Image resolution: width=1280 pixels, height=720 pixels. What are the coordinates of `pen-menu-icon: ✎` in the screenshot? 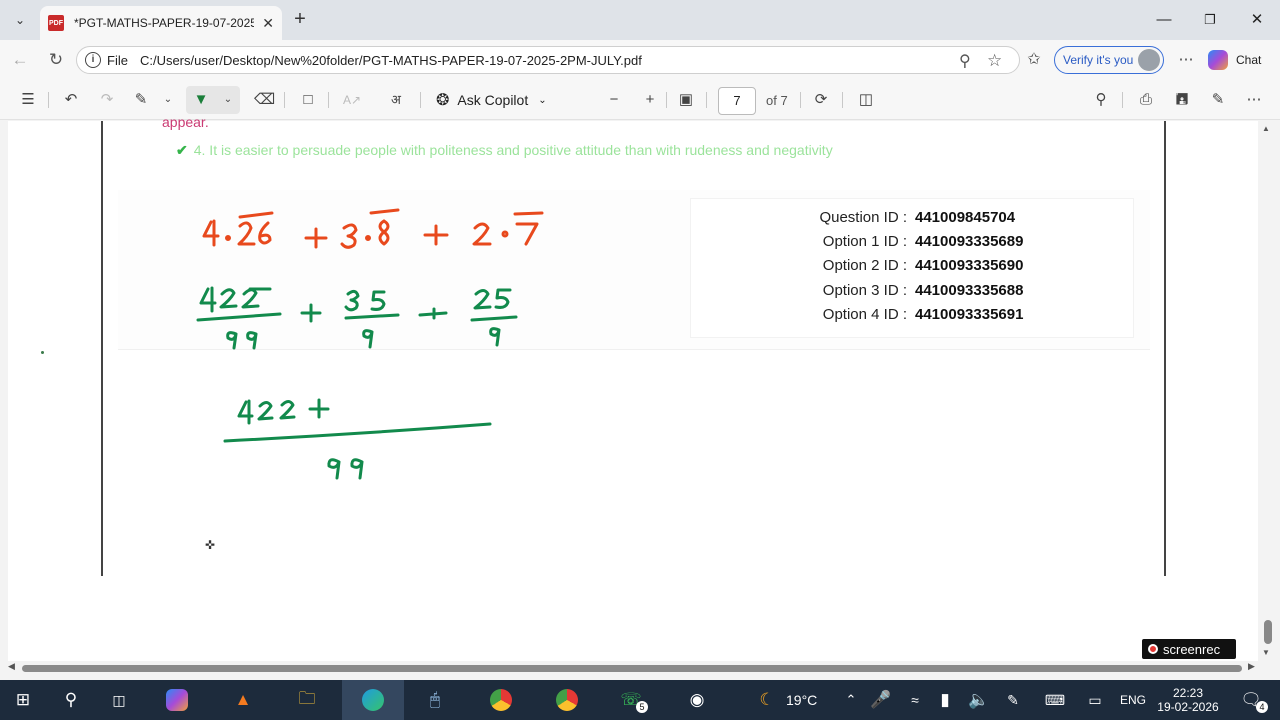 It's located at (1013, 700).